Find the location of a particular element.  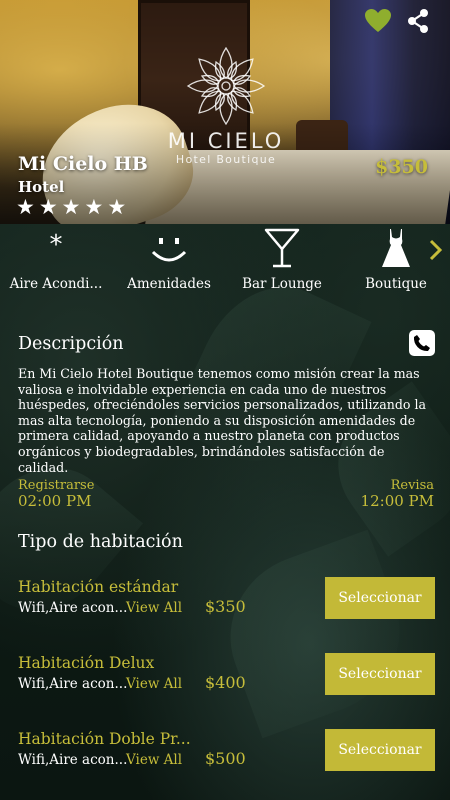

favorite-button is located at coordinates (378, 21).